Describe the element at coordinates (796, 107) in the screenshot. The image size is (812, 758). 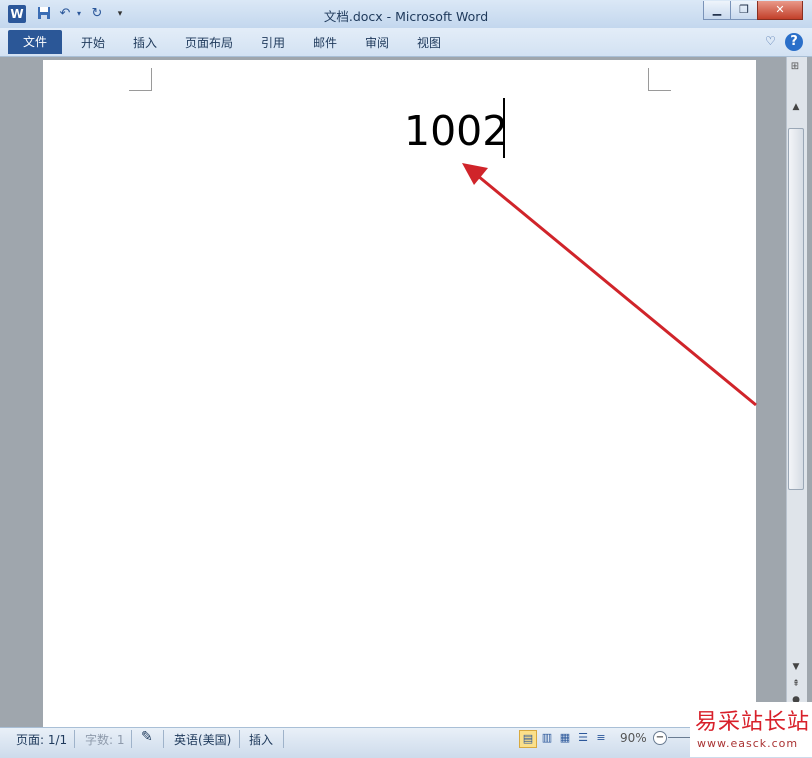
I see `scroll-up-button: ▲` at that location.